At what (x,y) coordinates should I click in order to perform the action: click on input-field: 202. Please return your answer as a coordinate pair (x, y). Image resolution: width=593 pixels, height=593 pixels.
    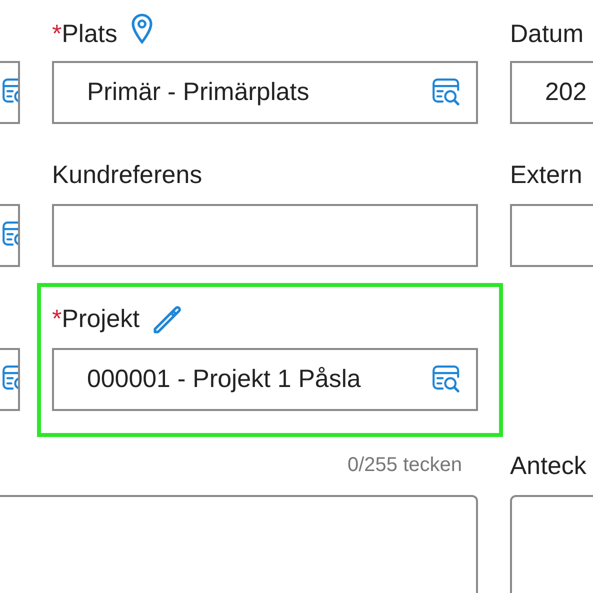
    Looking at the image, I should click on (551, 92).